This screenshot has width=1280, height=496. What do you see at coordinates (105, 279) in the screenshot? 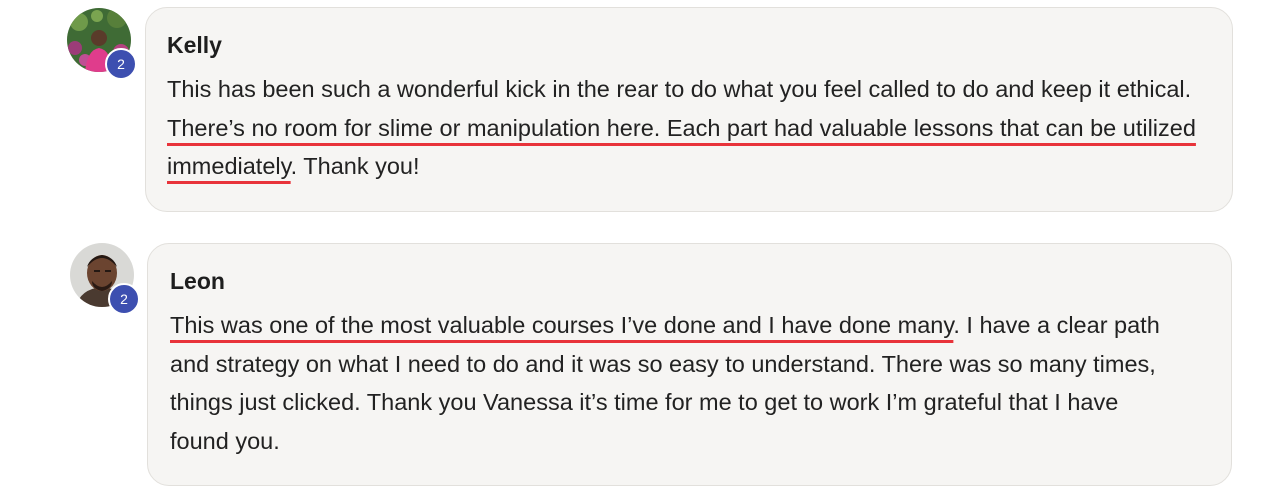
I see `avatar-leon: 2` at bounding box center [105, 279].